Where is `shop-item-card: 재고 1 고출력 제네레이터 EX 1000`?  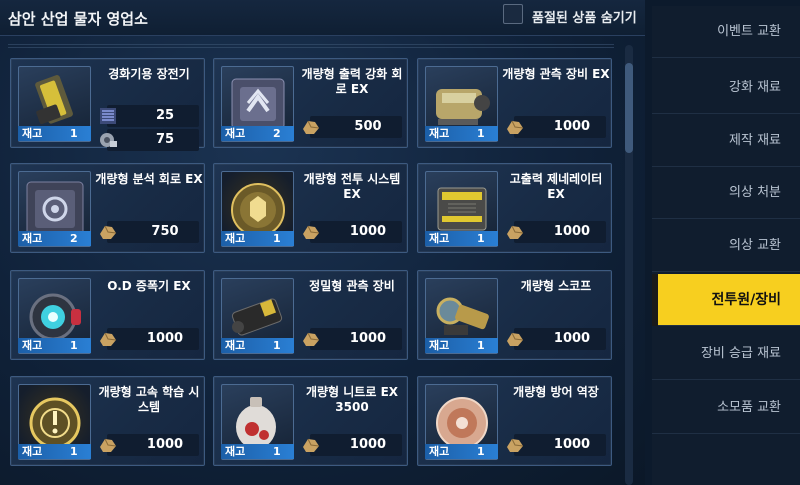 shop-item-card: 재고 1 고출력 제네레이터 EX 1000 is located at coordinates (514, 208).